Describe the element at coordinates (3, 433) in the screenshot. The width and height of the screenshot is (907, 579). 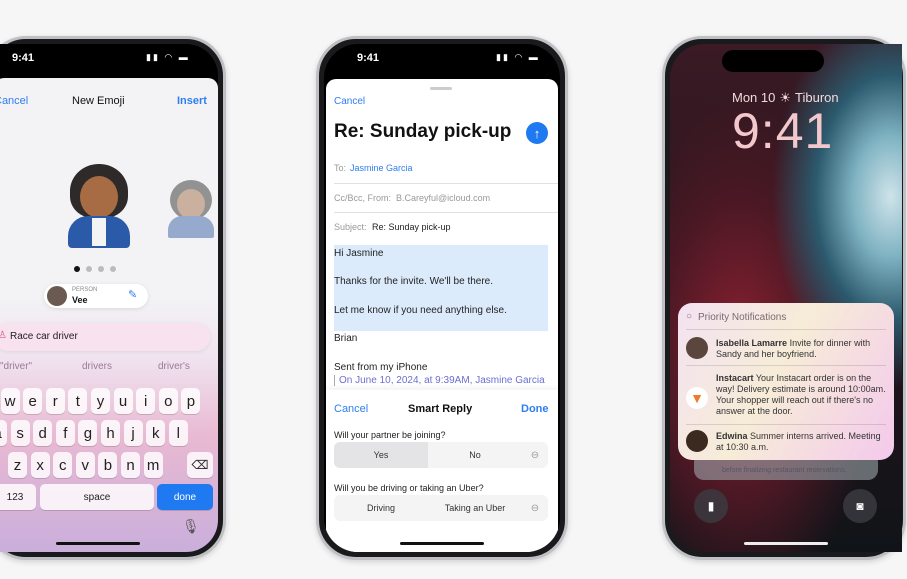
I see `key-a: a` at that location.